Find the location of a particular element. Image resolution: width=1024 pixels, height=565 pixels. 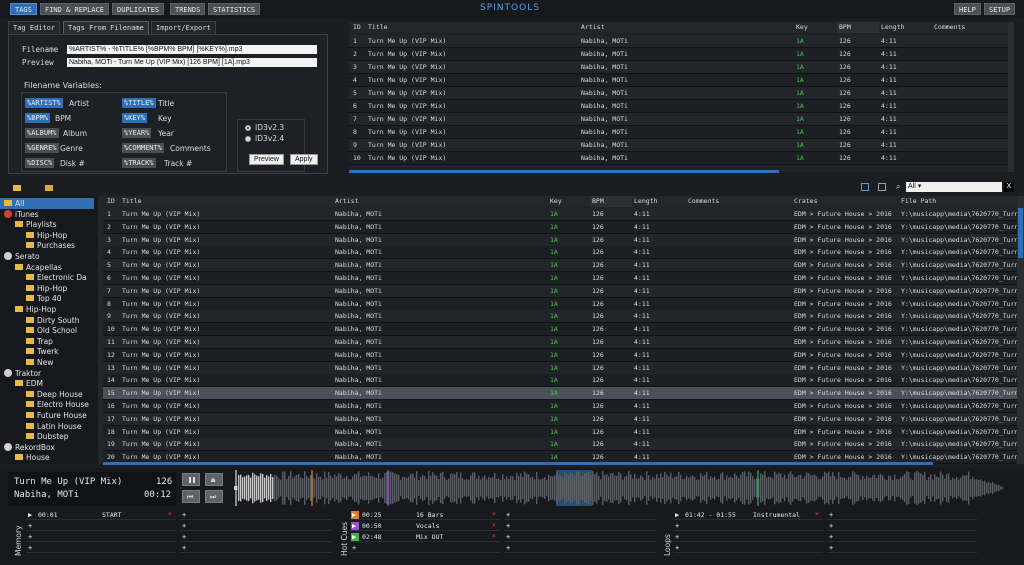

eject-button: ⏏ is located at coordinates (214, 479).